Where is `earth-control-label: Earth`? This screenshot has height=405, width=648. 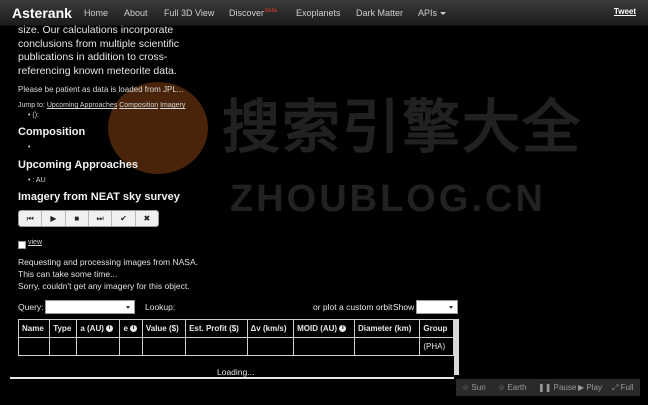 earth-control-label: Earth is located at coordinates (517, 387).